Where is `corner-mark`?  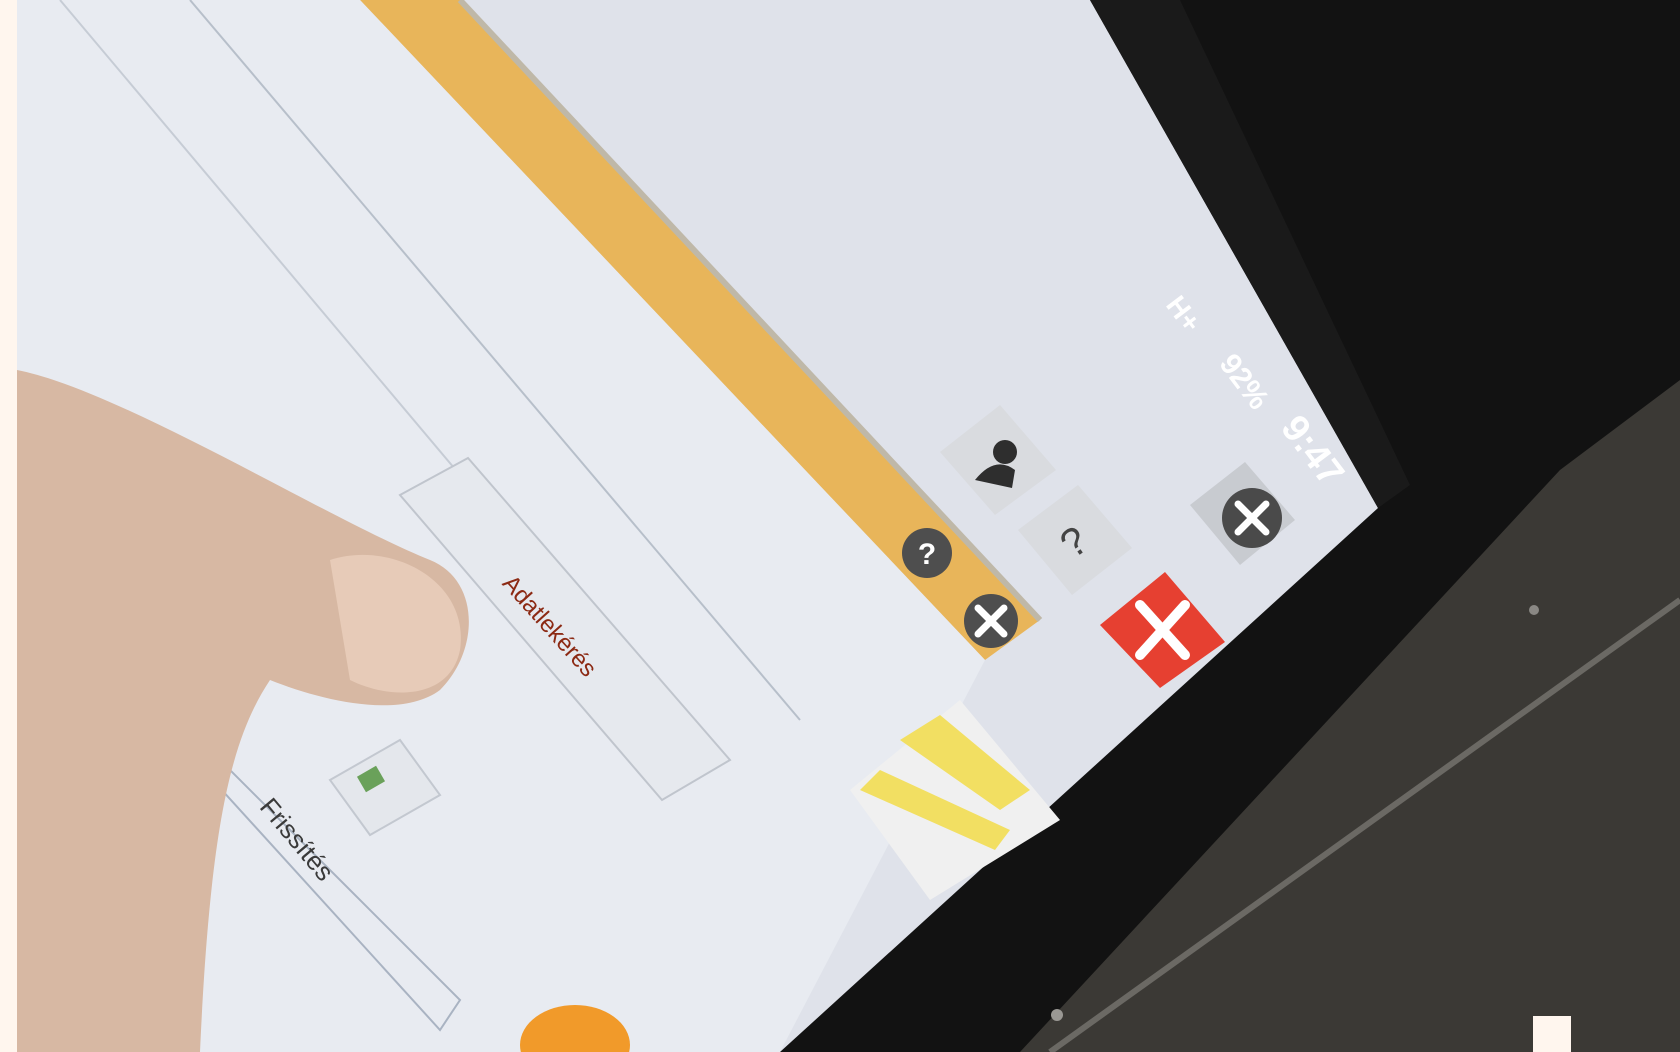
corner-mark is located at coordinates (1552, 1034).